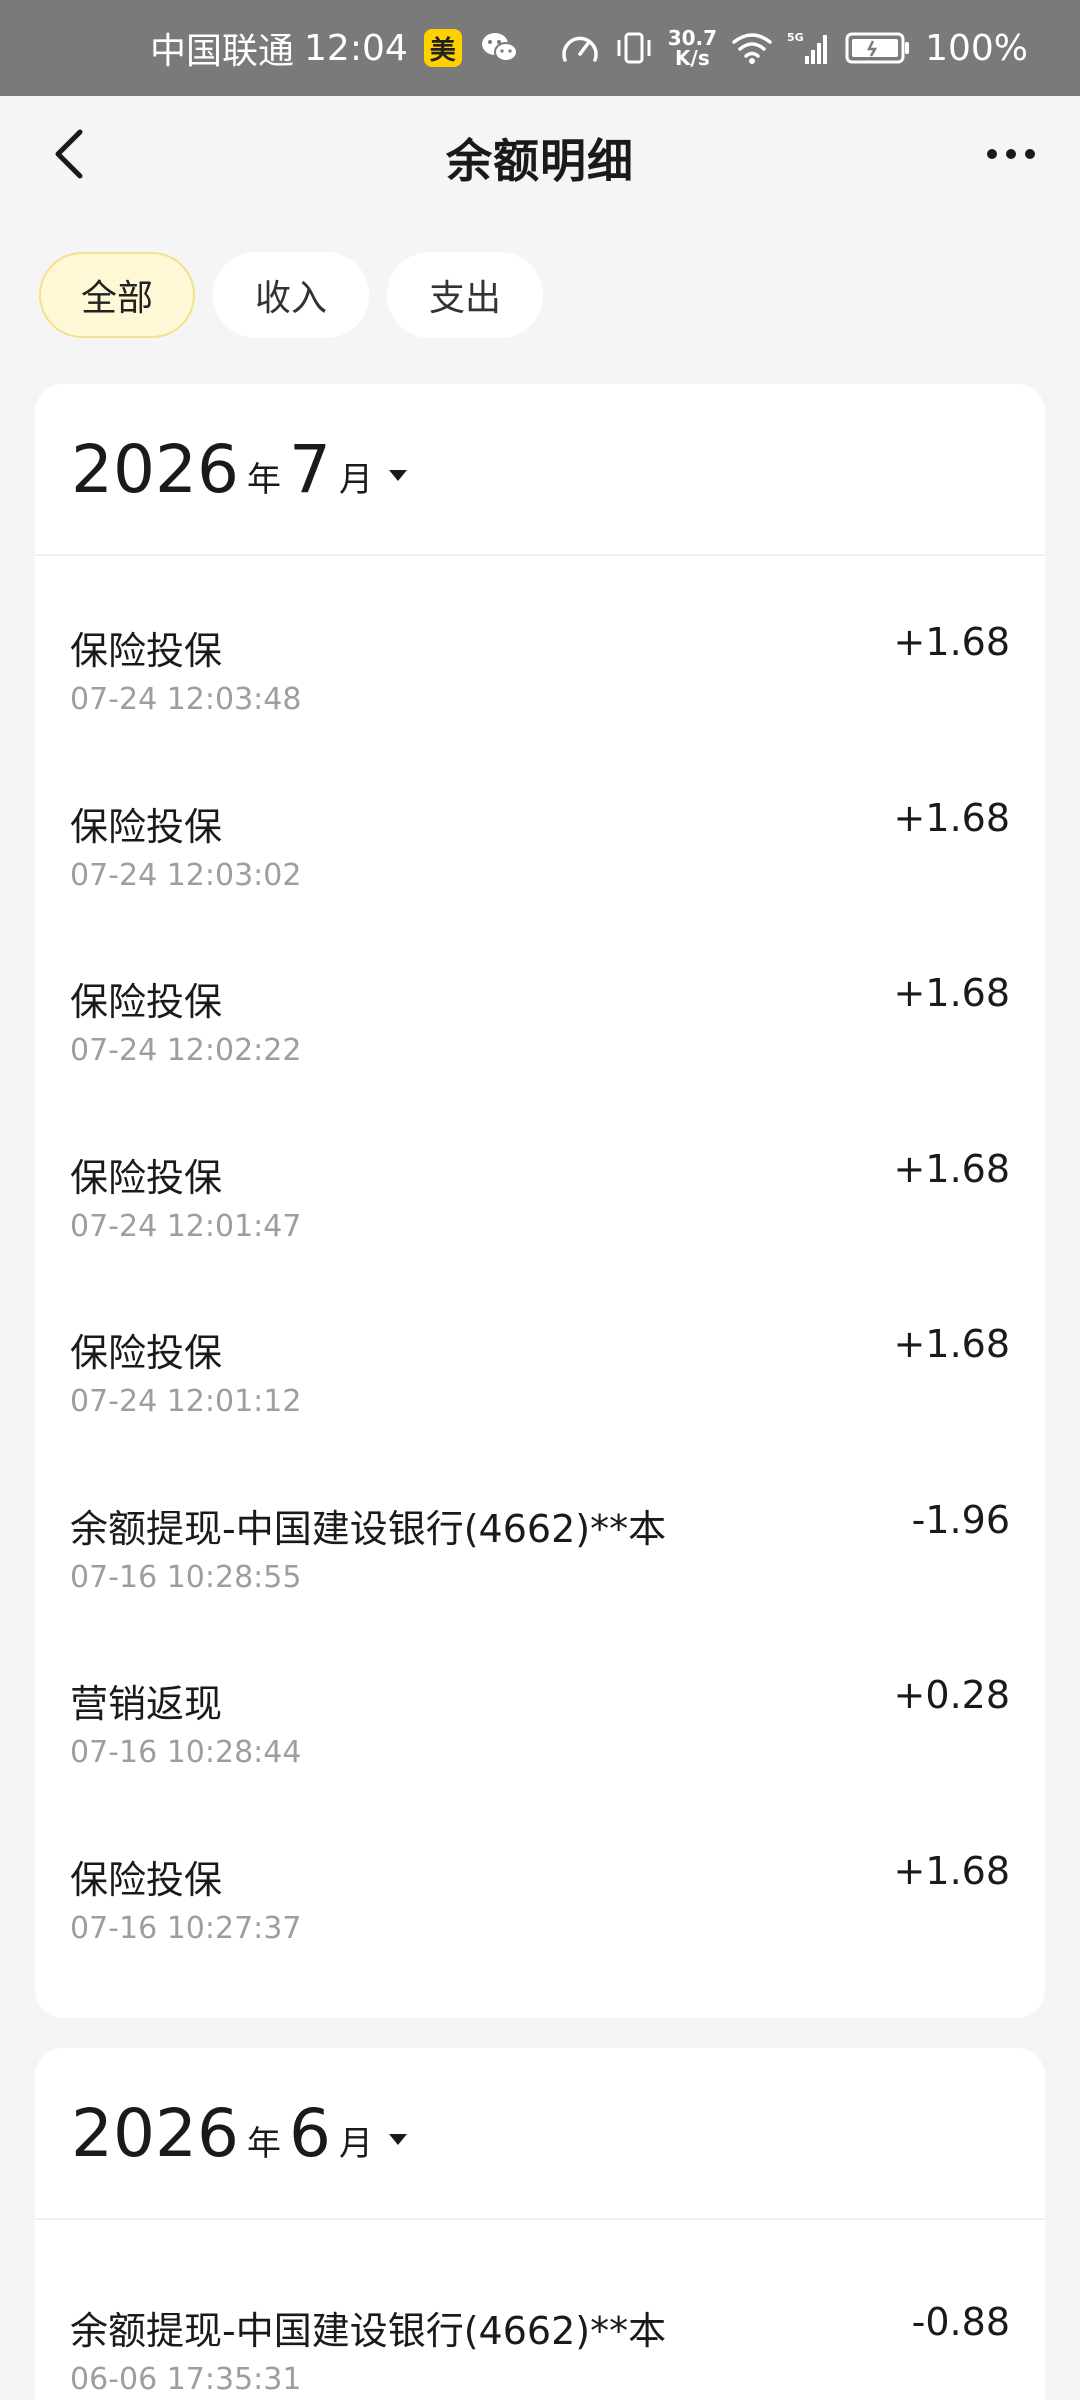 This screenshot has height=2400, width=1080. I want to click on transaction-time: 07-16 10:28:55, so click(186, 1577).